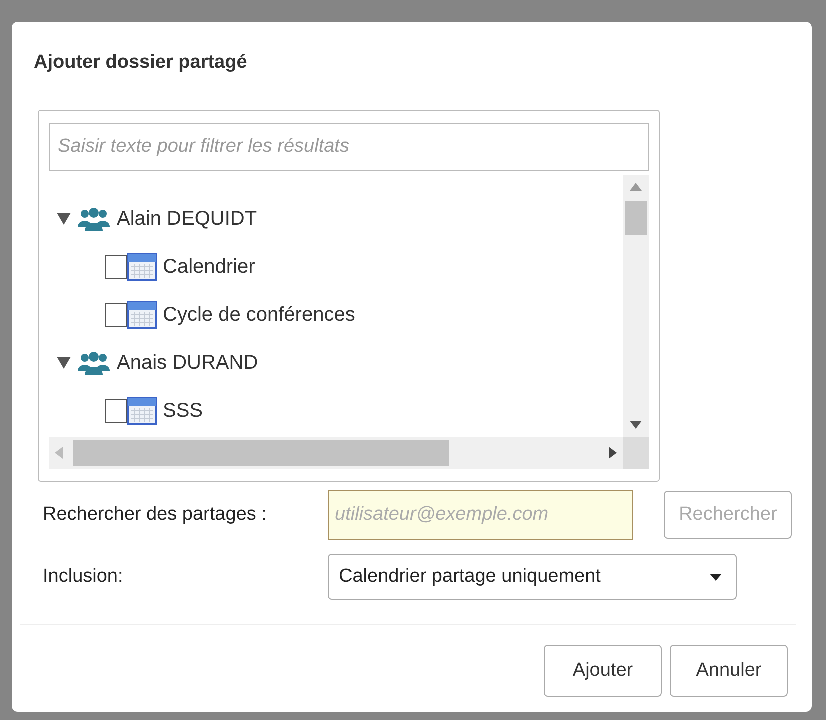 Image resolution: width=826 pixels, height=720 pixels. What do you see at coordinates (259, 315) in the screenshot?
I see `calendar-label: Cycle de conférences` at bounding box center [259, 315].